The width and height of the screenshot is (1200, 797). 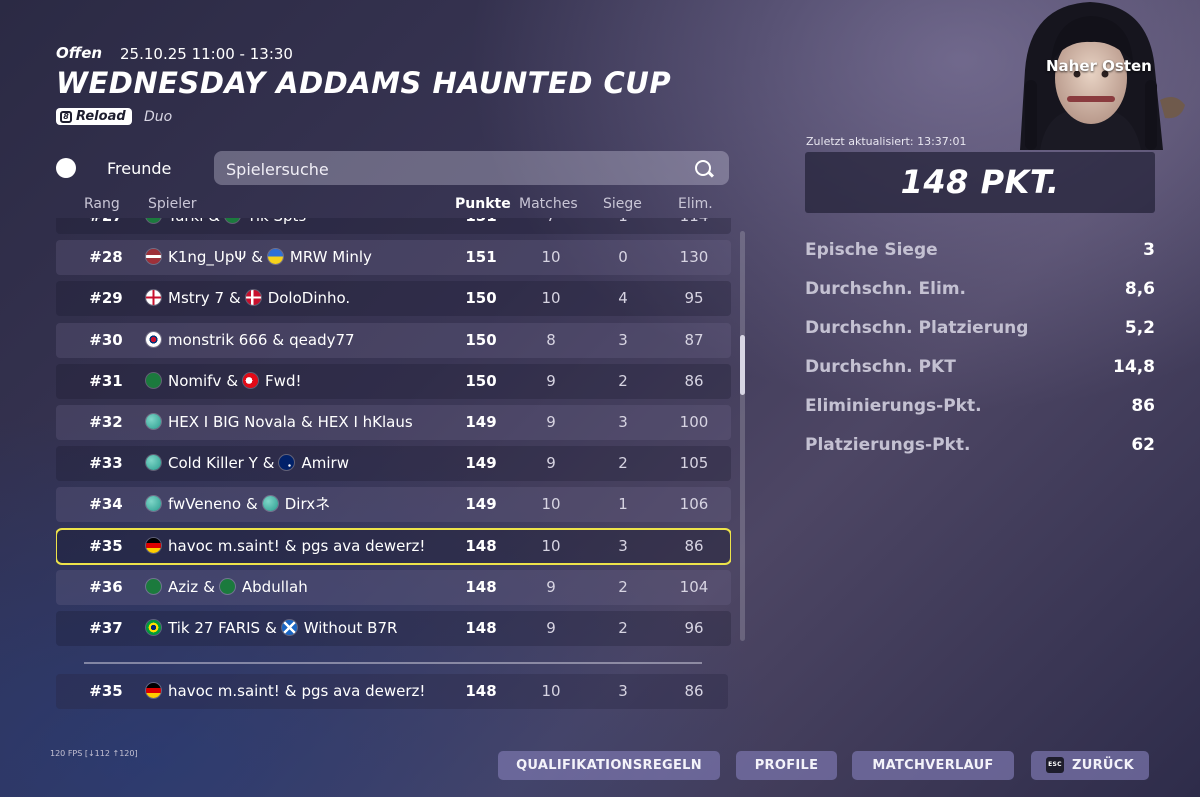 I want to click on stat-avg-points: Durchschn. PKT 14,8, so click(x=980, y=369).